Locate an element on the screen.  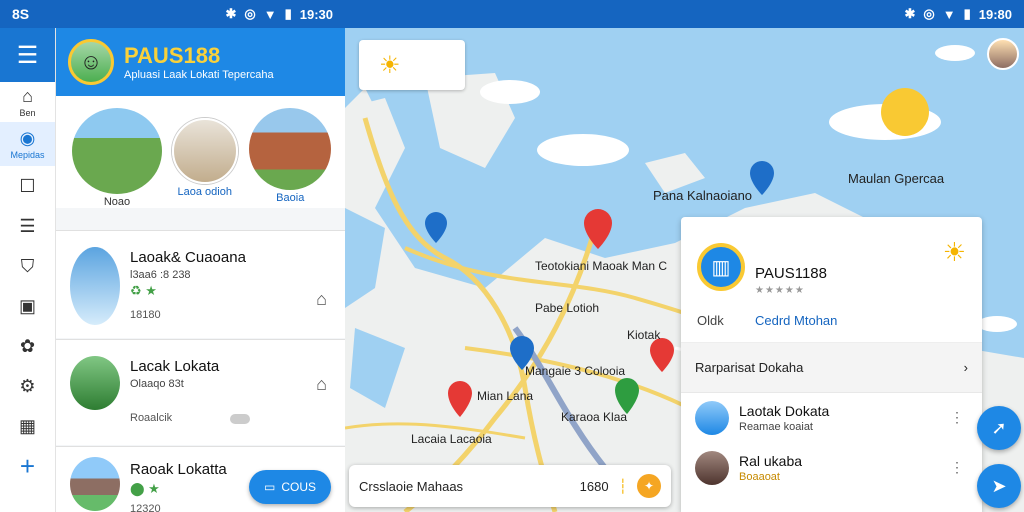
menu-icon: ☰ is located at coordinates (27, 55).